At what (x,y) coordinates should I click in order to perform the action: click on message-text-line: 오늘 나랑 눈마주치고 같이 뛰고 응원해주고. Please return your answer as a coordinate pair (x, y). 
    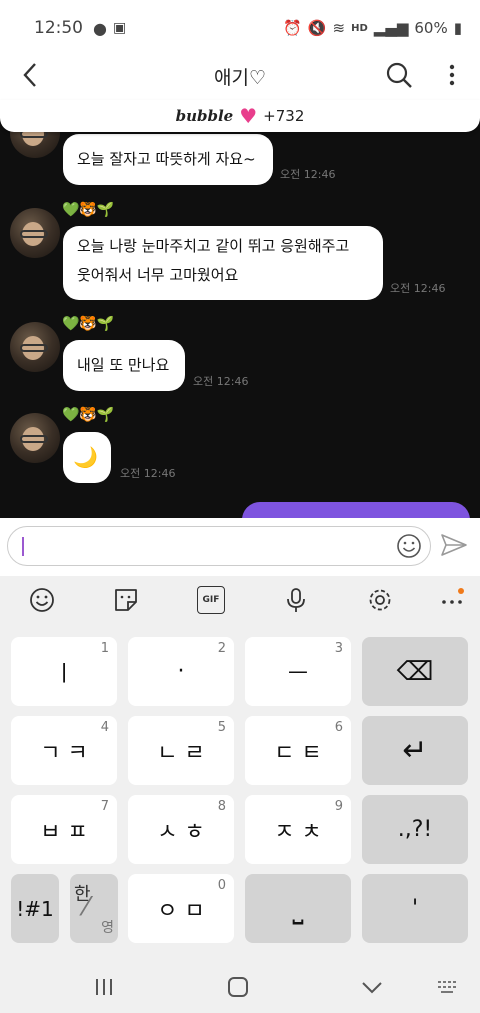
    Looking at the image, I should click on (213, 246).